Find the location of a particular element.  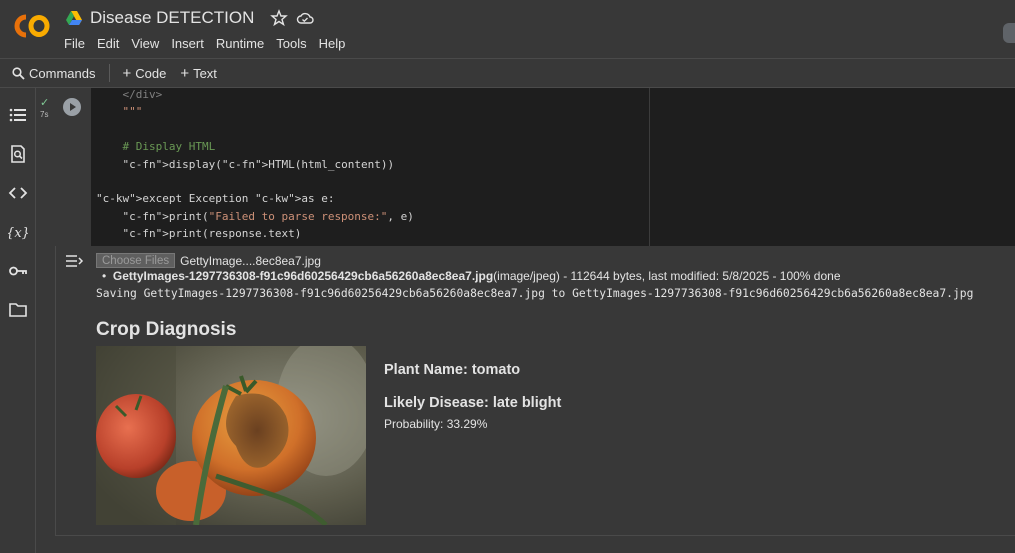

output-actions-icon is located at coordinates (74, 261).